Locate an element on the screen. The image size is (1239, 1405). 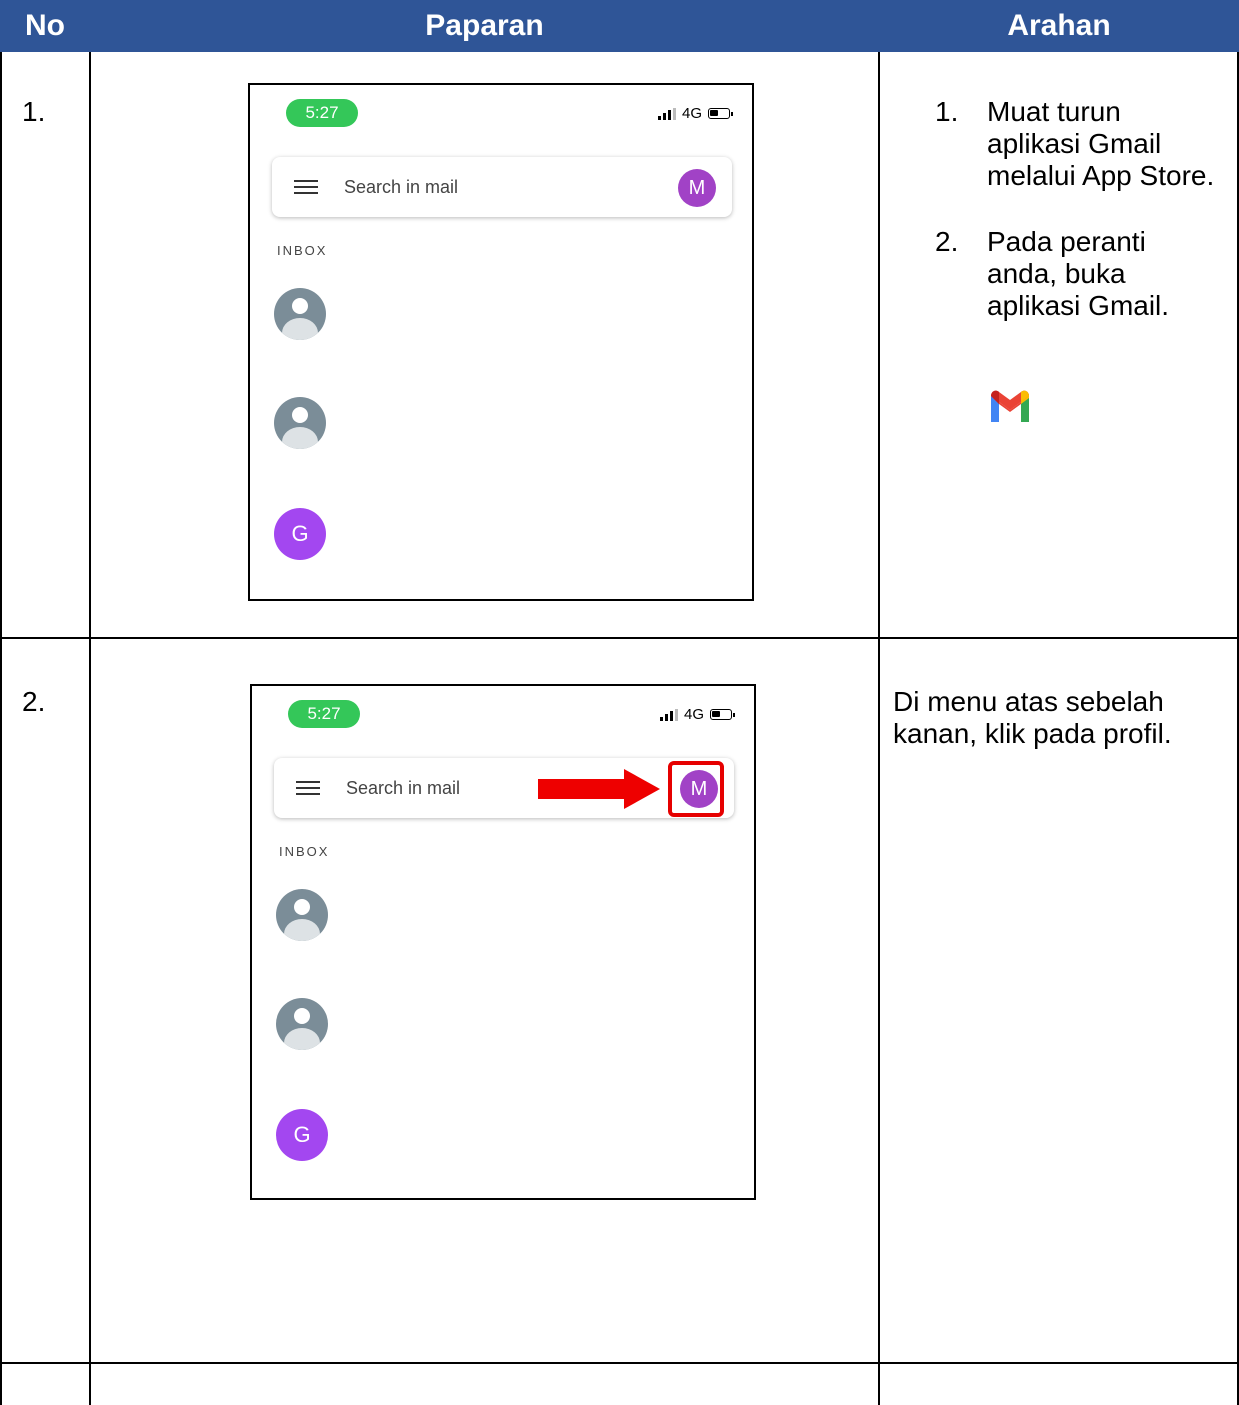
header-arahan: Arahan is located at coordinates (1059, 25).